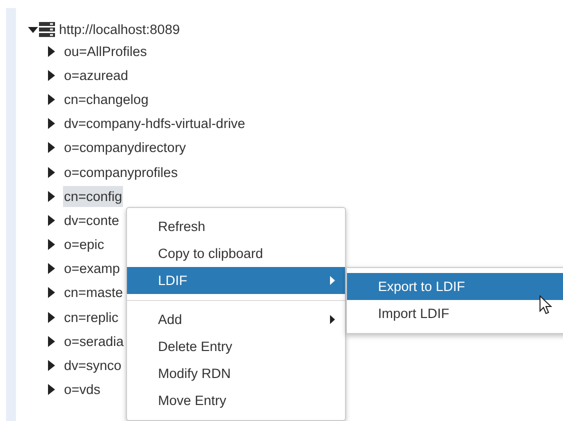 The width and height of the screenshot is (563, 421). I want to click on menu-item: Import LDIF, so click(455, 313).